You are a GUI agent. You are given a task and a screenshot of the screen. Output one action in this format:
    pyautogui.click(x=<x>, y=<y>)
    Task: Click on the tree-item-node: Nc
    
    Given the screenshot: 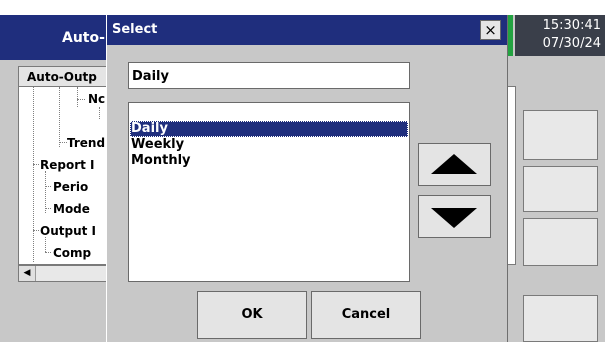 What is the action you would take?
    pyautogui.click(x=96, y=99)
    